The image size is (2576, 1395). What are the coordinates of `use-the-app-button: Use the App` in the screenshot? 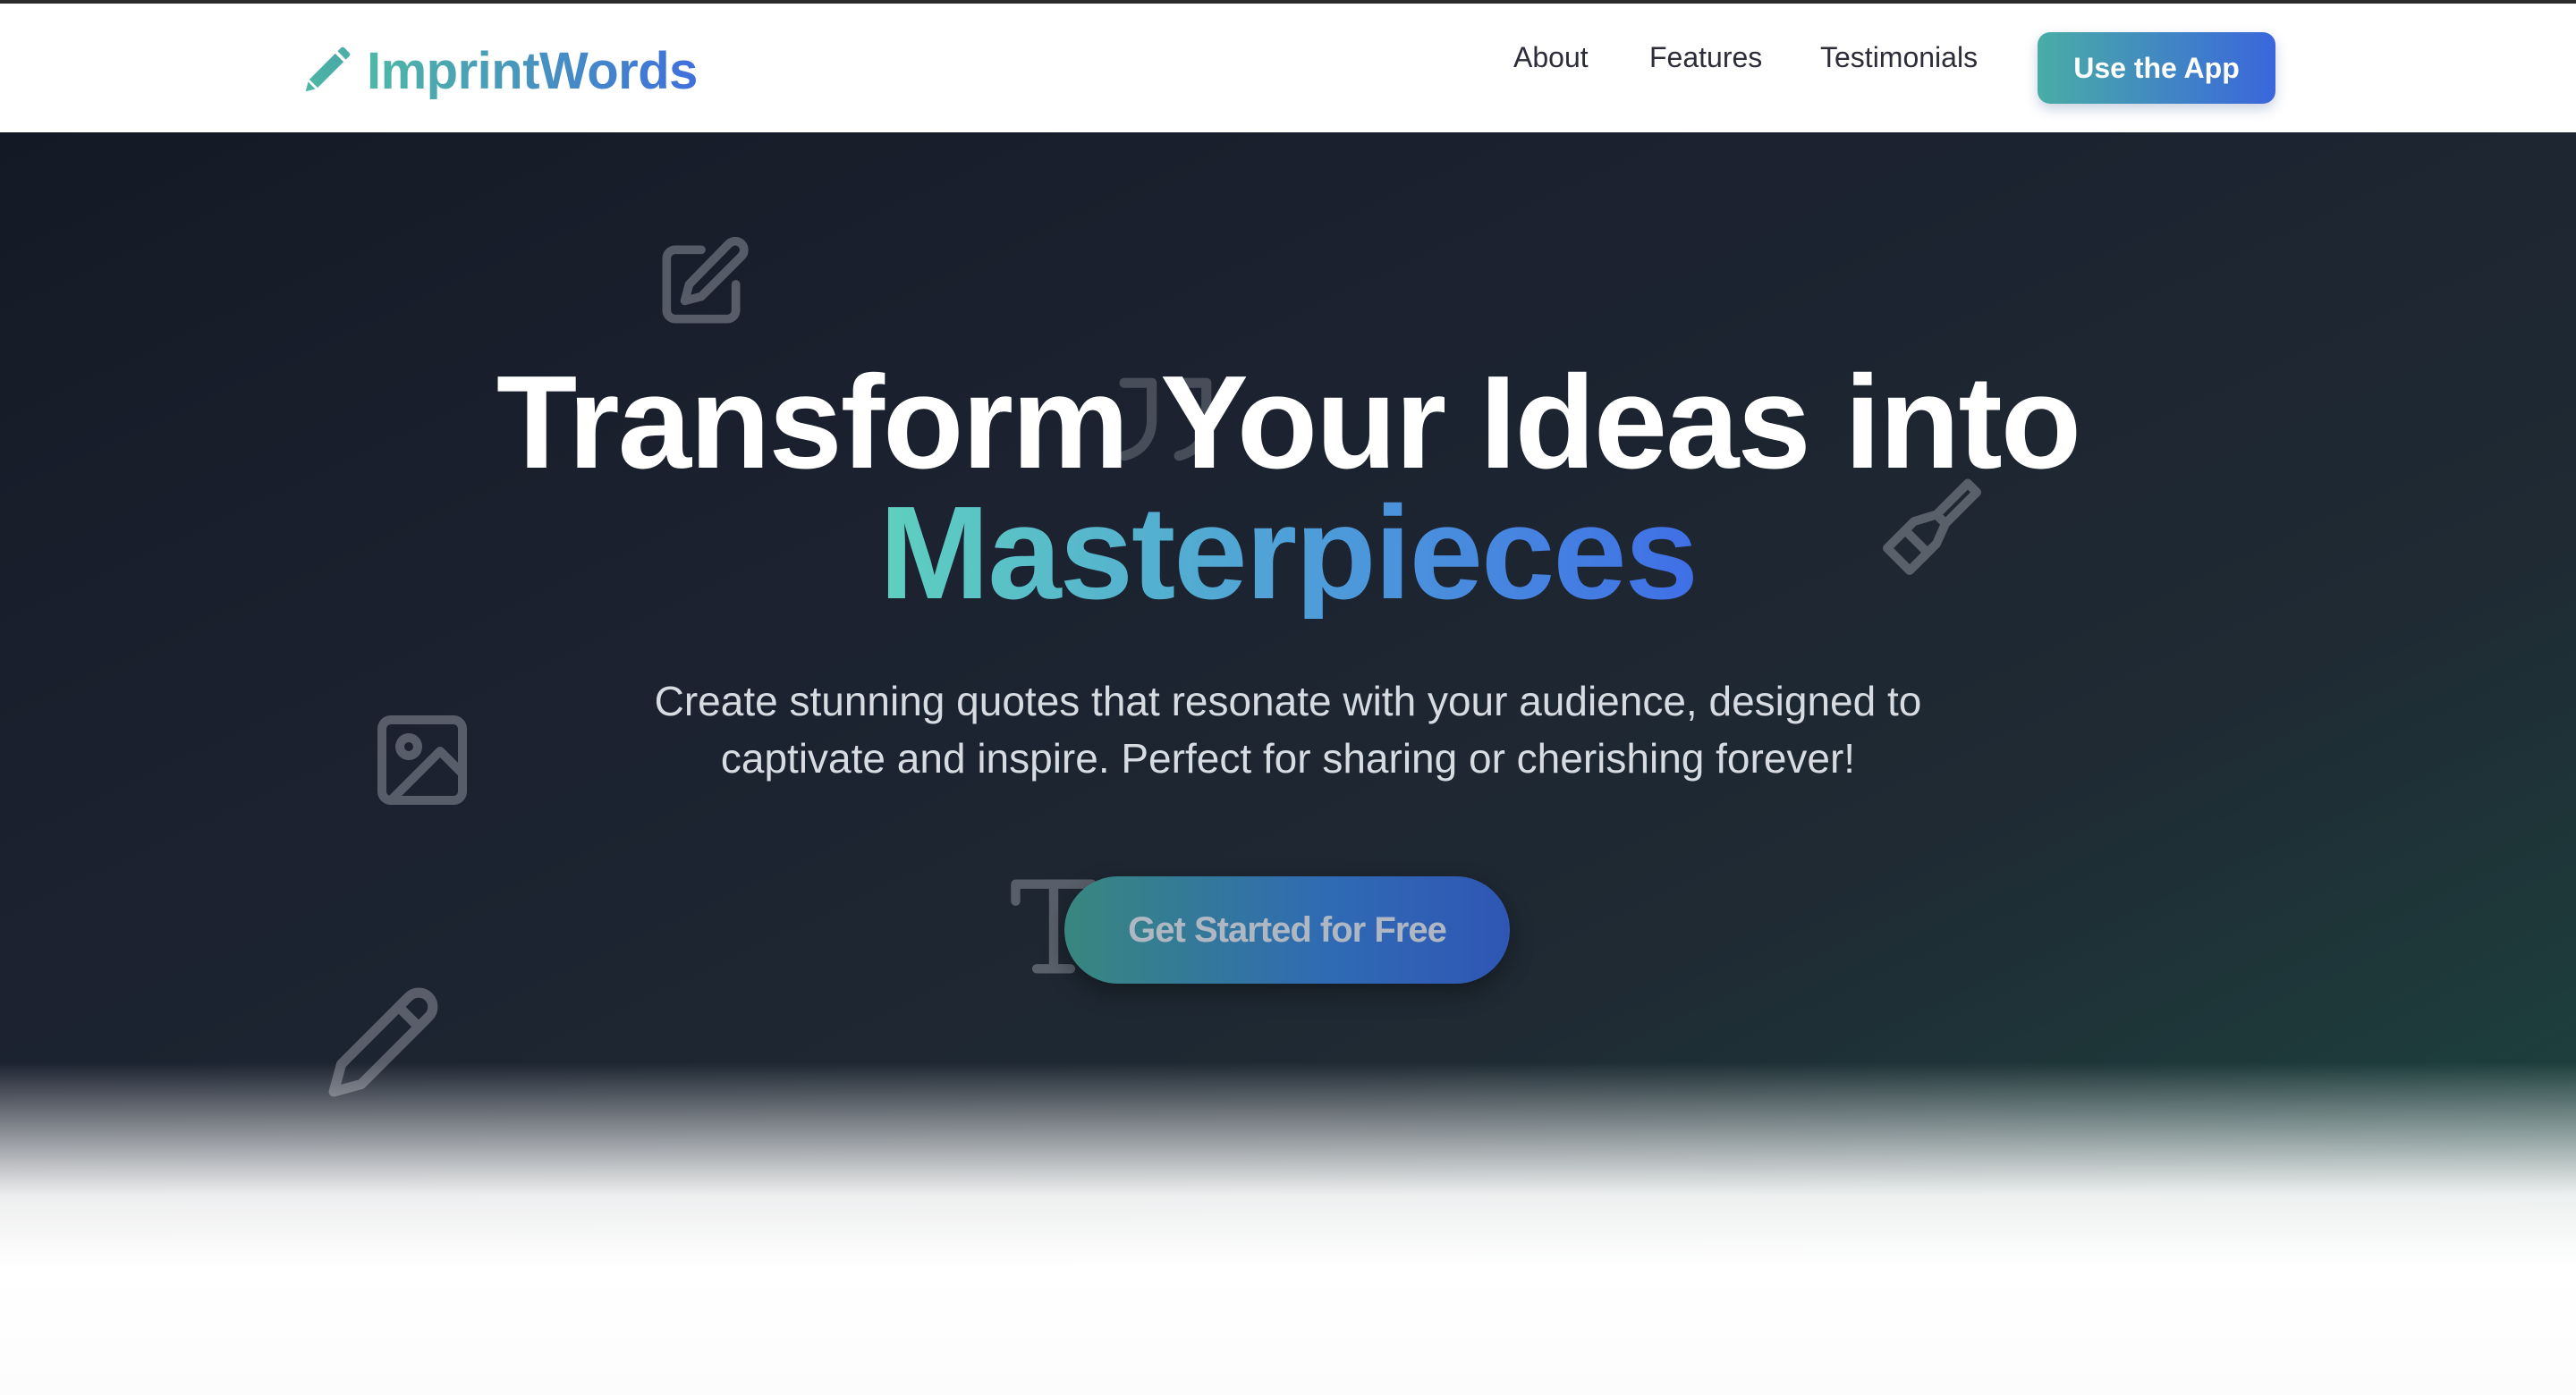 It's located at (2156, 68).